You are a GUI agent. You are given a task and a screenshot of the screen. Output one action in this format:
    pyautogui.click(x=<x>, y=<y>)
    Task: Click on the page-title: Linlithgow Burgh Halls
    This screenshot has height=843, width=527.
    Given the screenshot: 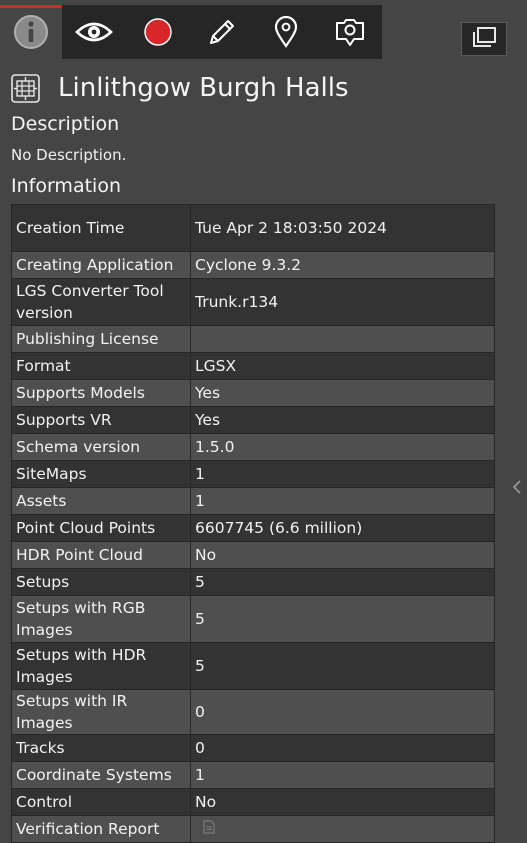 What is the action you would take?
    pyautogui.click(x=203, y=88)
    